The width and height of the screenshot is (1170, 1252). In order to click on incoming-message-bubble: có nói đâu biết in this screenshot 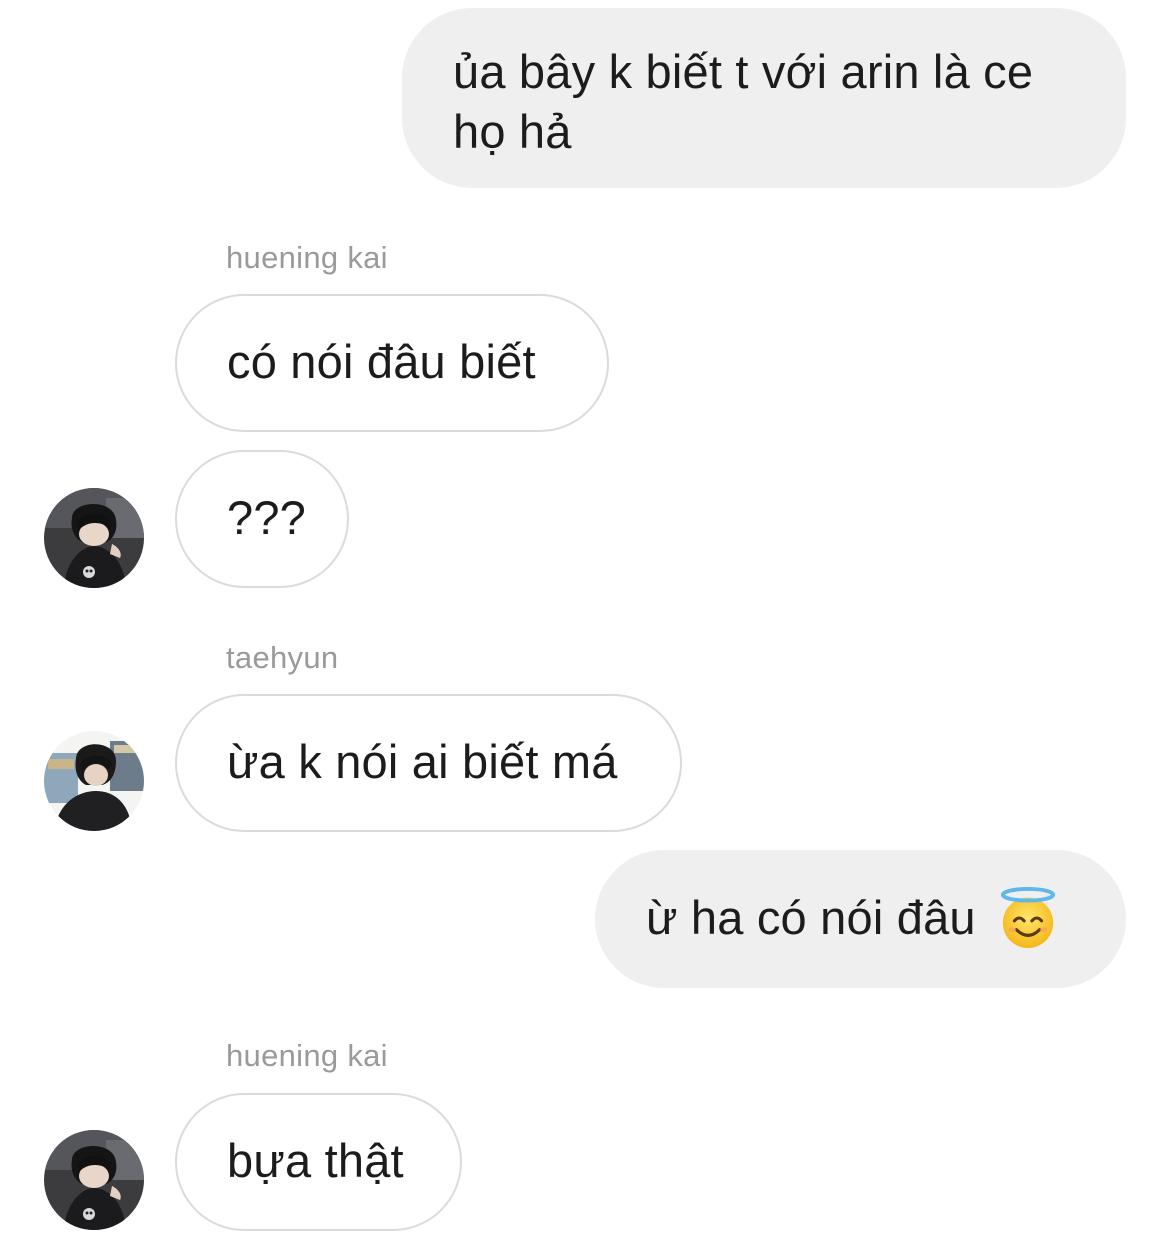, I will do `click(392, 363)`.